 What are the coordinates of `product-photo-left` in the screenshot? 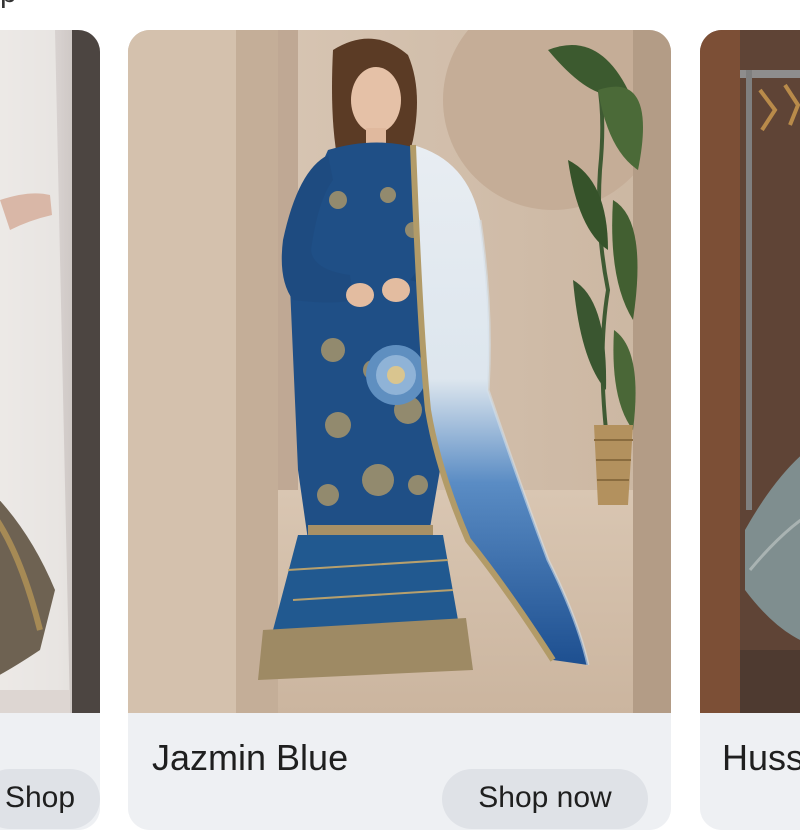 It's located at (50, 371).